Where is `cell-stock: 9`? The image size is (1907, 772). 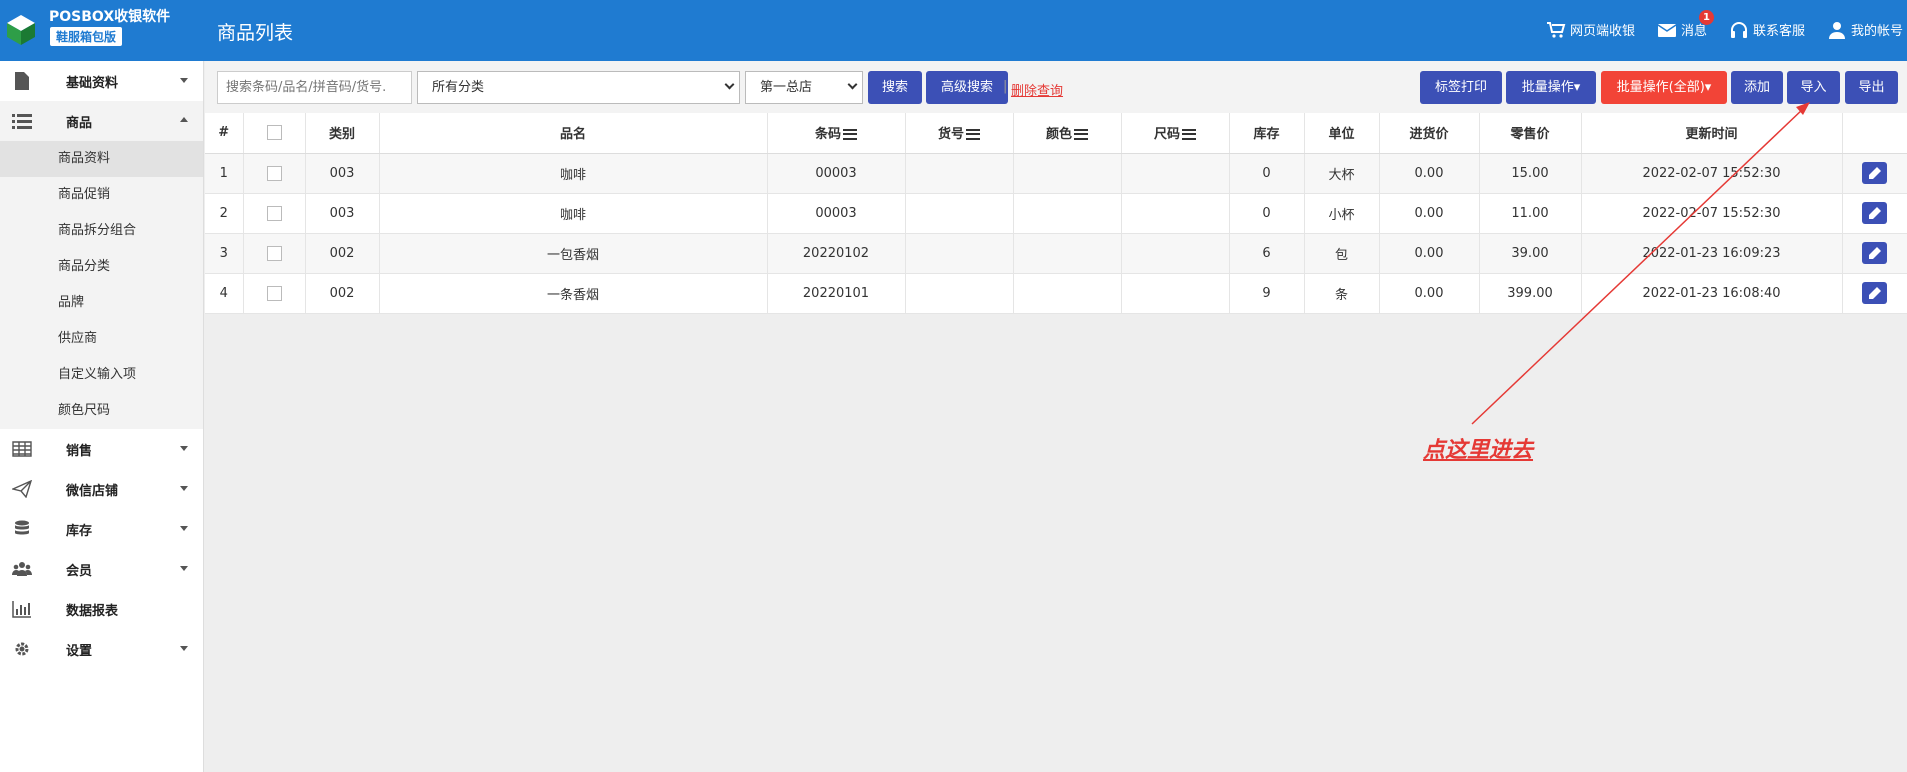 cell-stock: 9 is located at coordinates (1267, 293).